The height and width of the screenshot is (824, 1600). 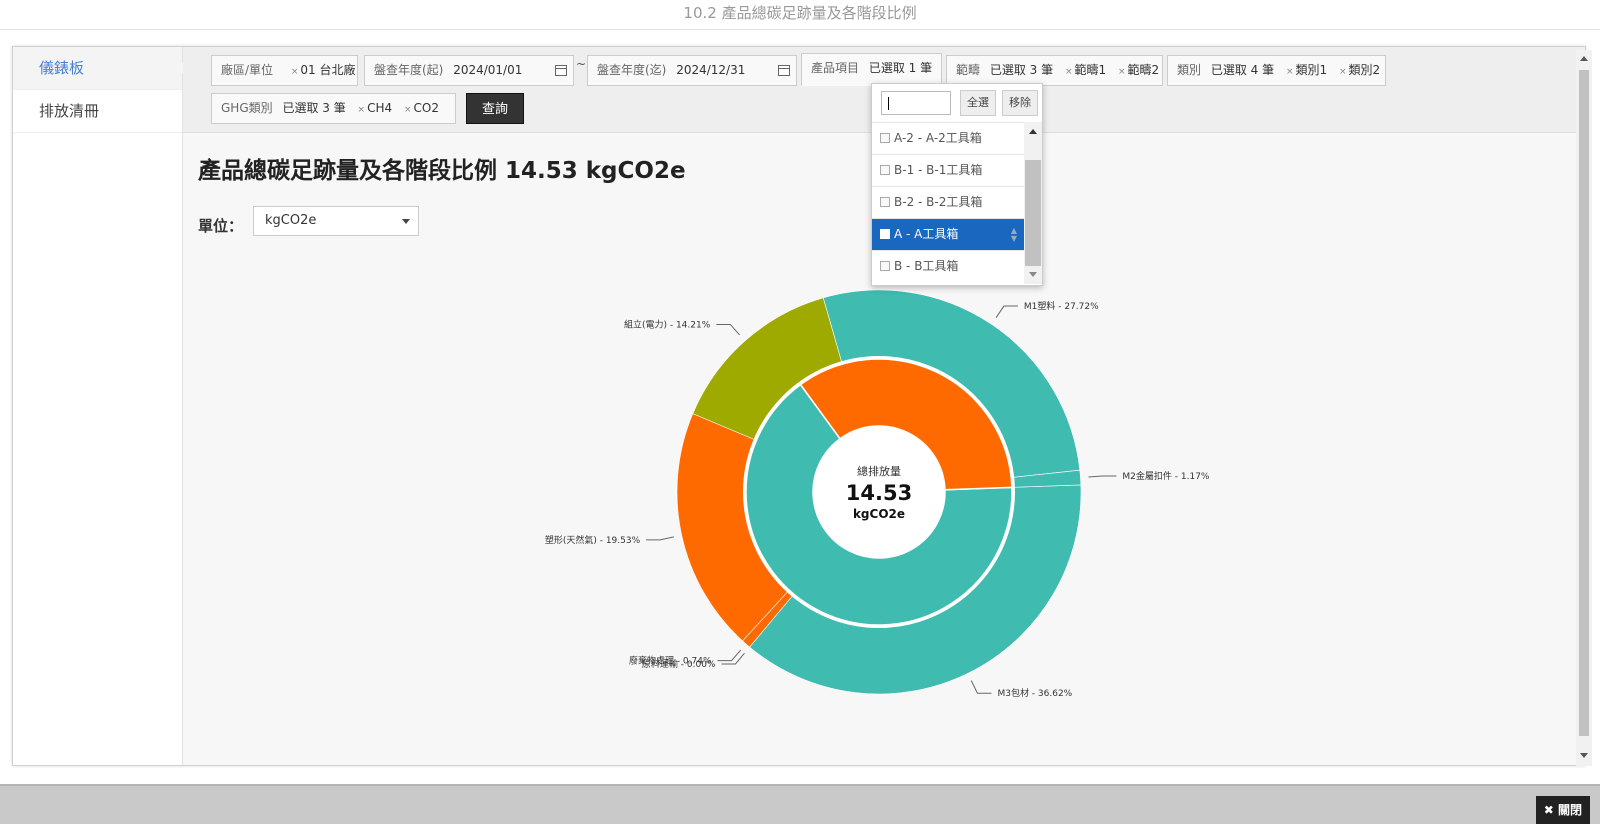 I want to click on ghg-chip: × CO2, so click(x=421, y=108).